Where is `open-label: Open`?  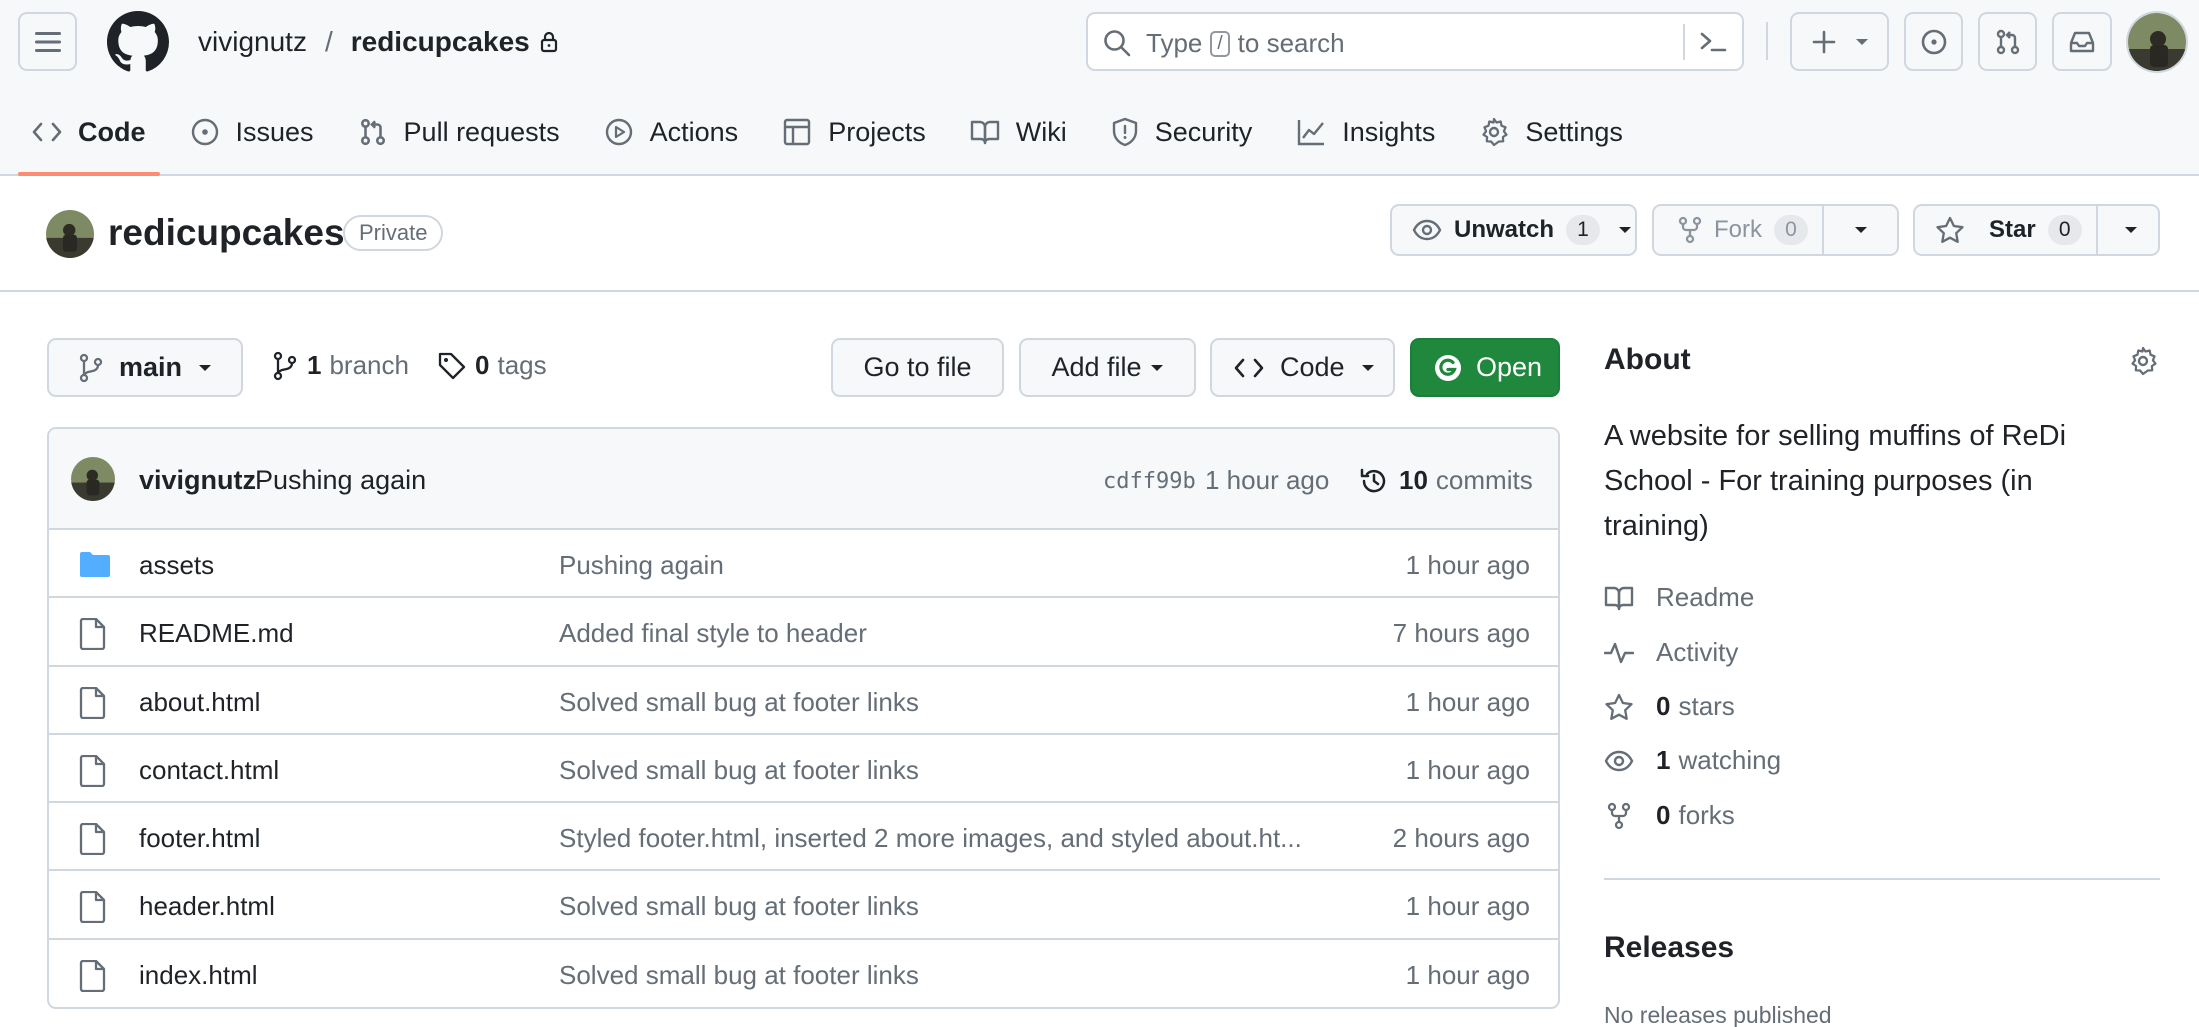 open-label: Open is located at coordinates (1509, 367).